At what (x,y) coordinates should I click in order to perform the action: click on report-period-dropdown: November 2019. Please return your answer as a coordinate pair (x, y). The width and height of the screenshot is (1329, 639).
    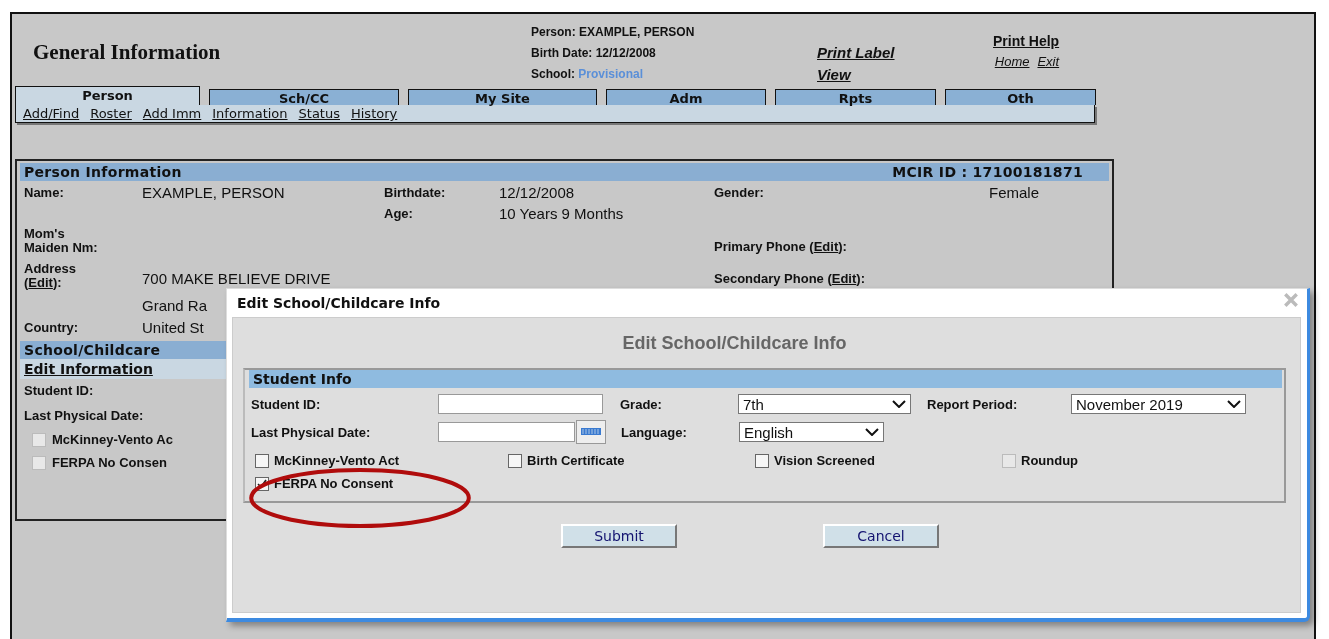
    Looking at the image, I should click on (1158, 404).